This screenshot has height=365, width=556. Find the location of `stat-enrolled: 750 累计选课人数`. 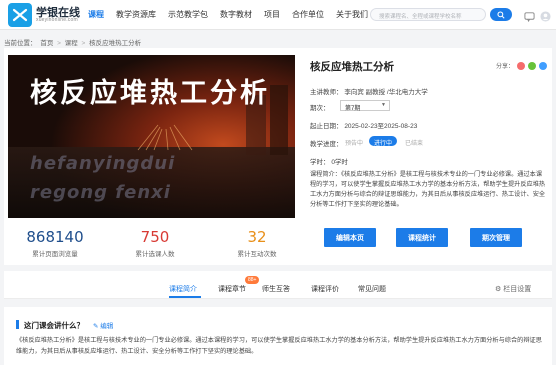

stat-enrolled: 750 累计选课人数 is located at coordinates (155, 243).